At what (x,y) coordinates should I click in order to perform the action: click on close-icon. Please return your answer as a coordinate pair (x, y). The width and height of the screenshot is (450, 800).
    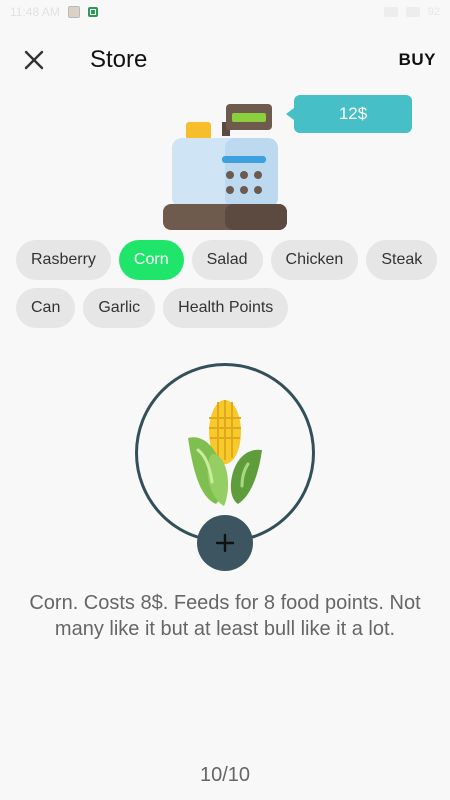
    Looking at the image, I should click on (34, 60).